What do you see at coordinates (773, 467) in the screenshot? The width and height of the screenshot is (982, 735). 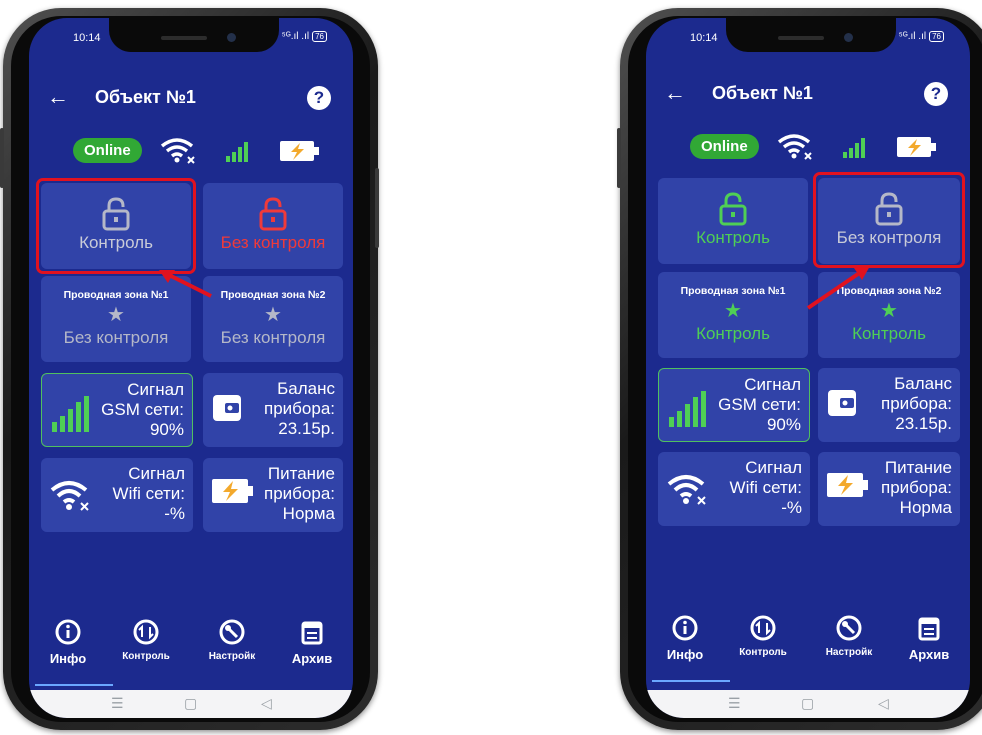 I see `wifi-line-1: Сигнал` at bounding box center [773, 467].